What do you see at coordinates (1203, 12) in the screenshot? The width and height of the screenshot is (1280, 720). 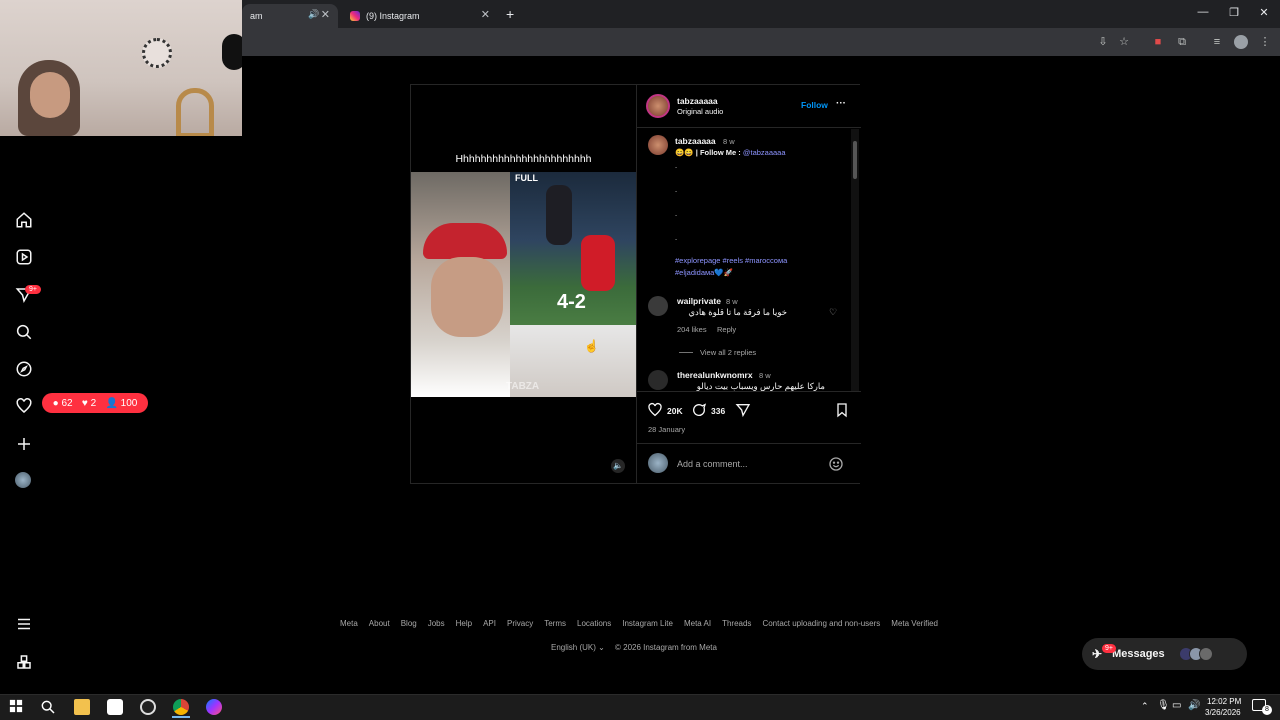 I see `minimize-button: —` at bounding box center [1203, 12].